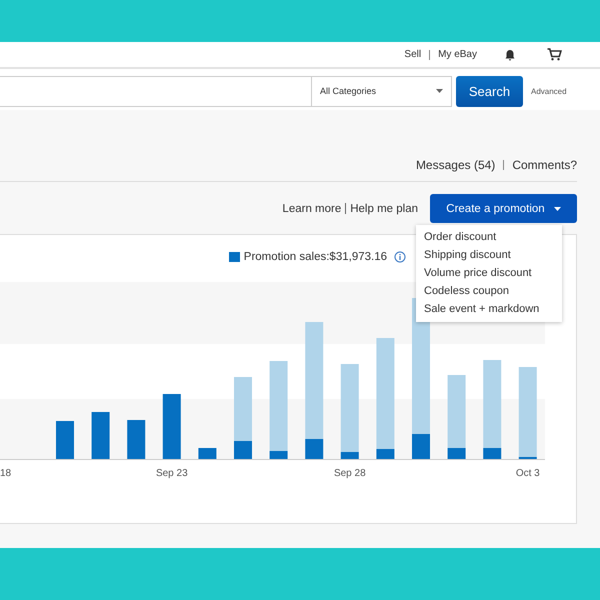 Image resolution: width=600 pixels, height=600 pixels. What do you see at coordinates (315, 257) in the screenshot?
I see `legend-label: Promotion sales:$31,973.16` at bounding box center [315, 257].